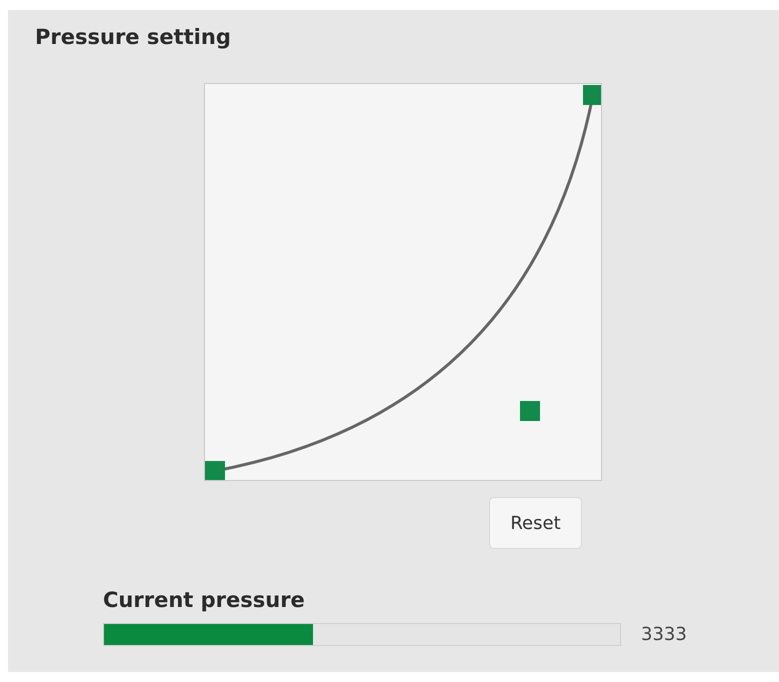  What do you see at coordinates (535, 523) in the screenshot?
I see `reset-button: Reset` at bounding box center [535, 523].